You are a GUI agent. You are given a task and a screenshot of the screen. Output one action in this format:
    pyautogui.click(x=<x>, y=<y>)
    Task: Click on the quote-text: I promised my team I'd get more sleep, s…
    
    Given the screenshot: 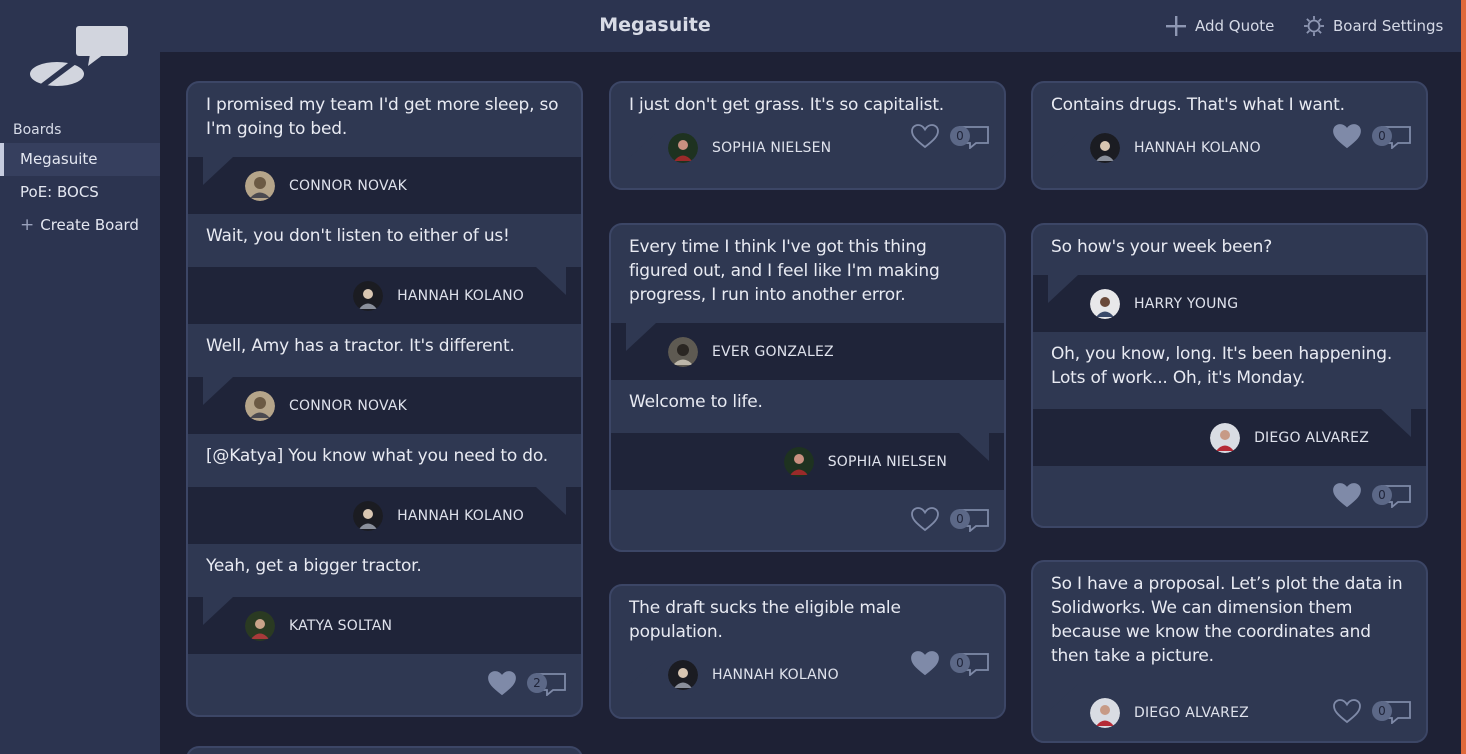 What is the action you would take?
    pyautogui.click(x=382, y=117)
    